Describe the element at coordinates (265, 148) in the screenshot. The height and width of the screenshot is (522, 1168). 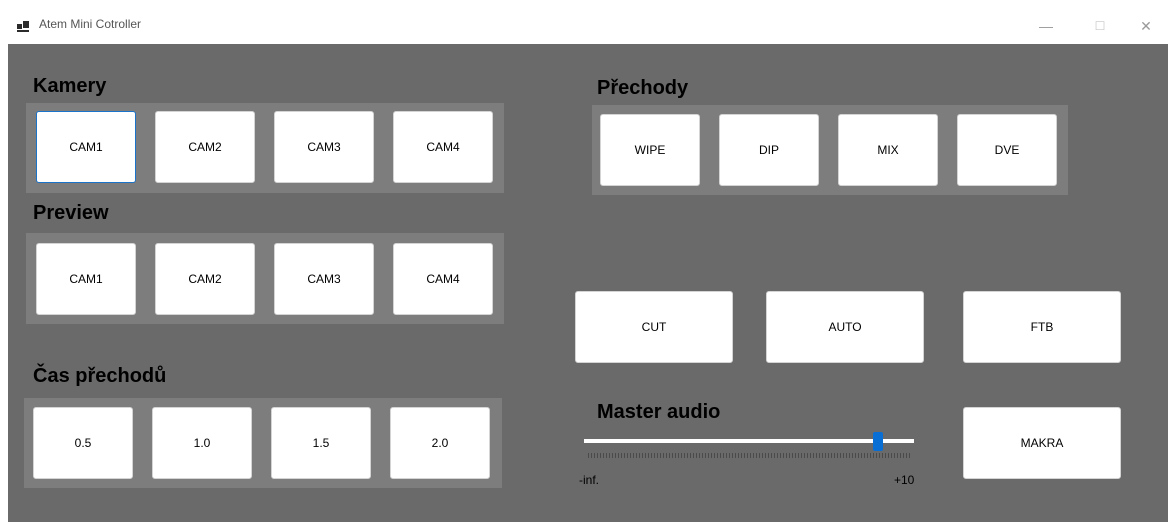
I see `kamery-panel: CAM1 CAM2 CAM3 CAM4` at that location.